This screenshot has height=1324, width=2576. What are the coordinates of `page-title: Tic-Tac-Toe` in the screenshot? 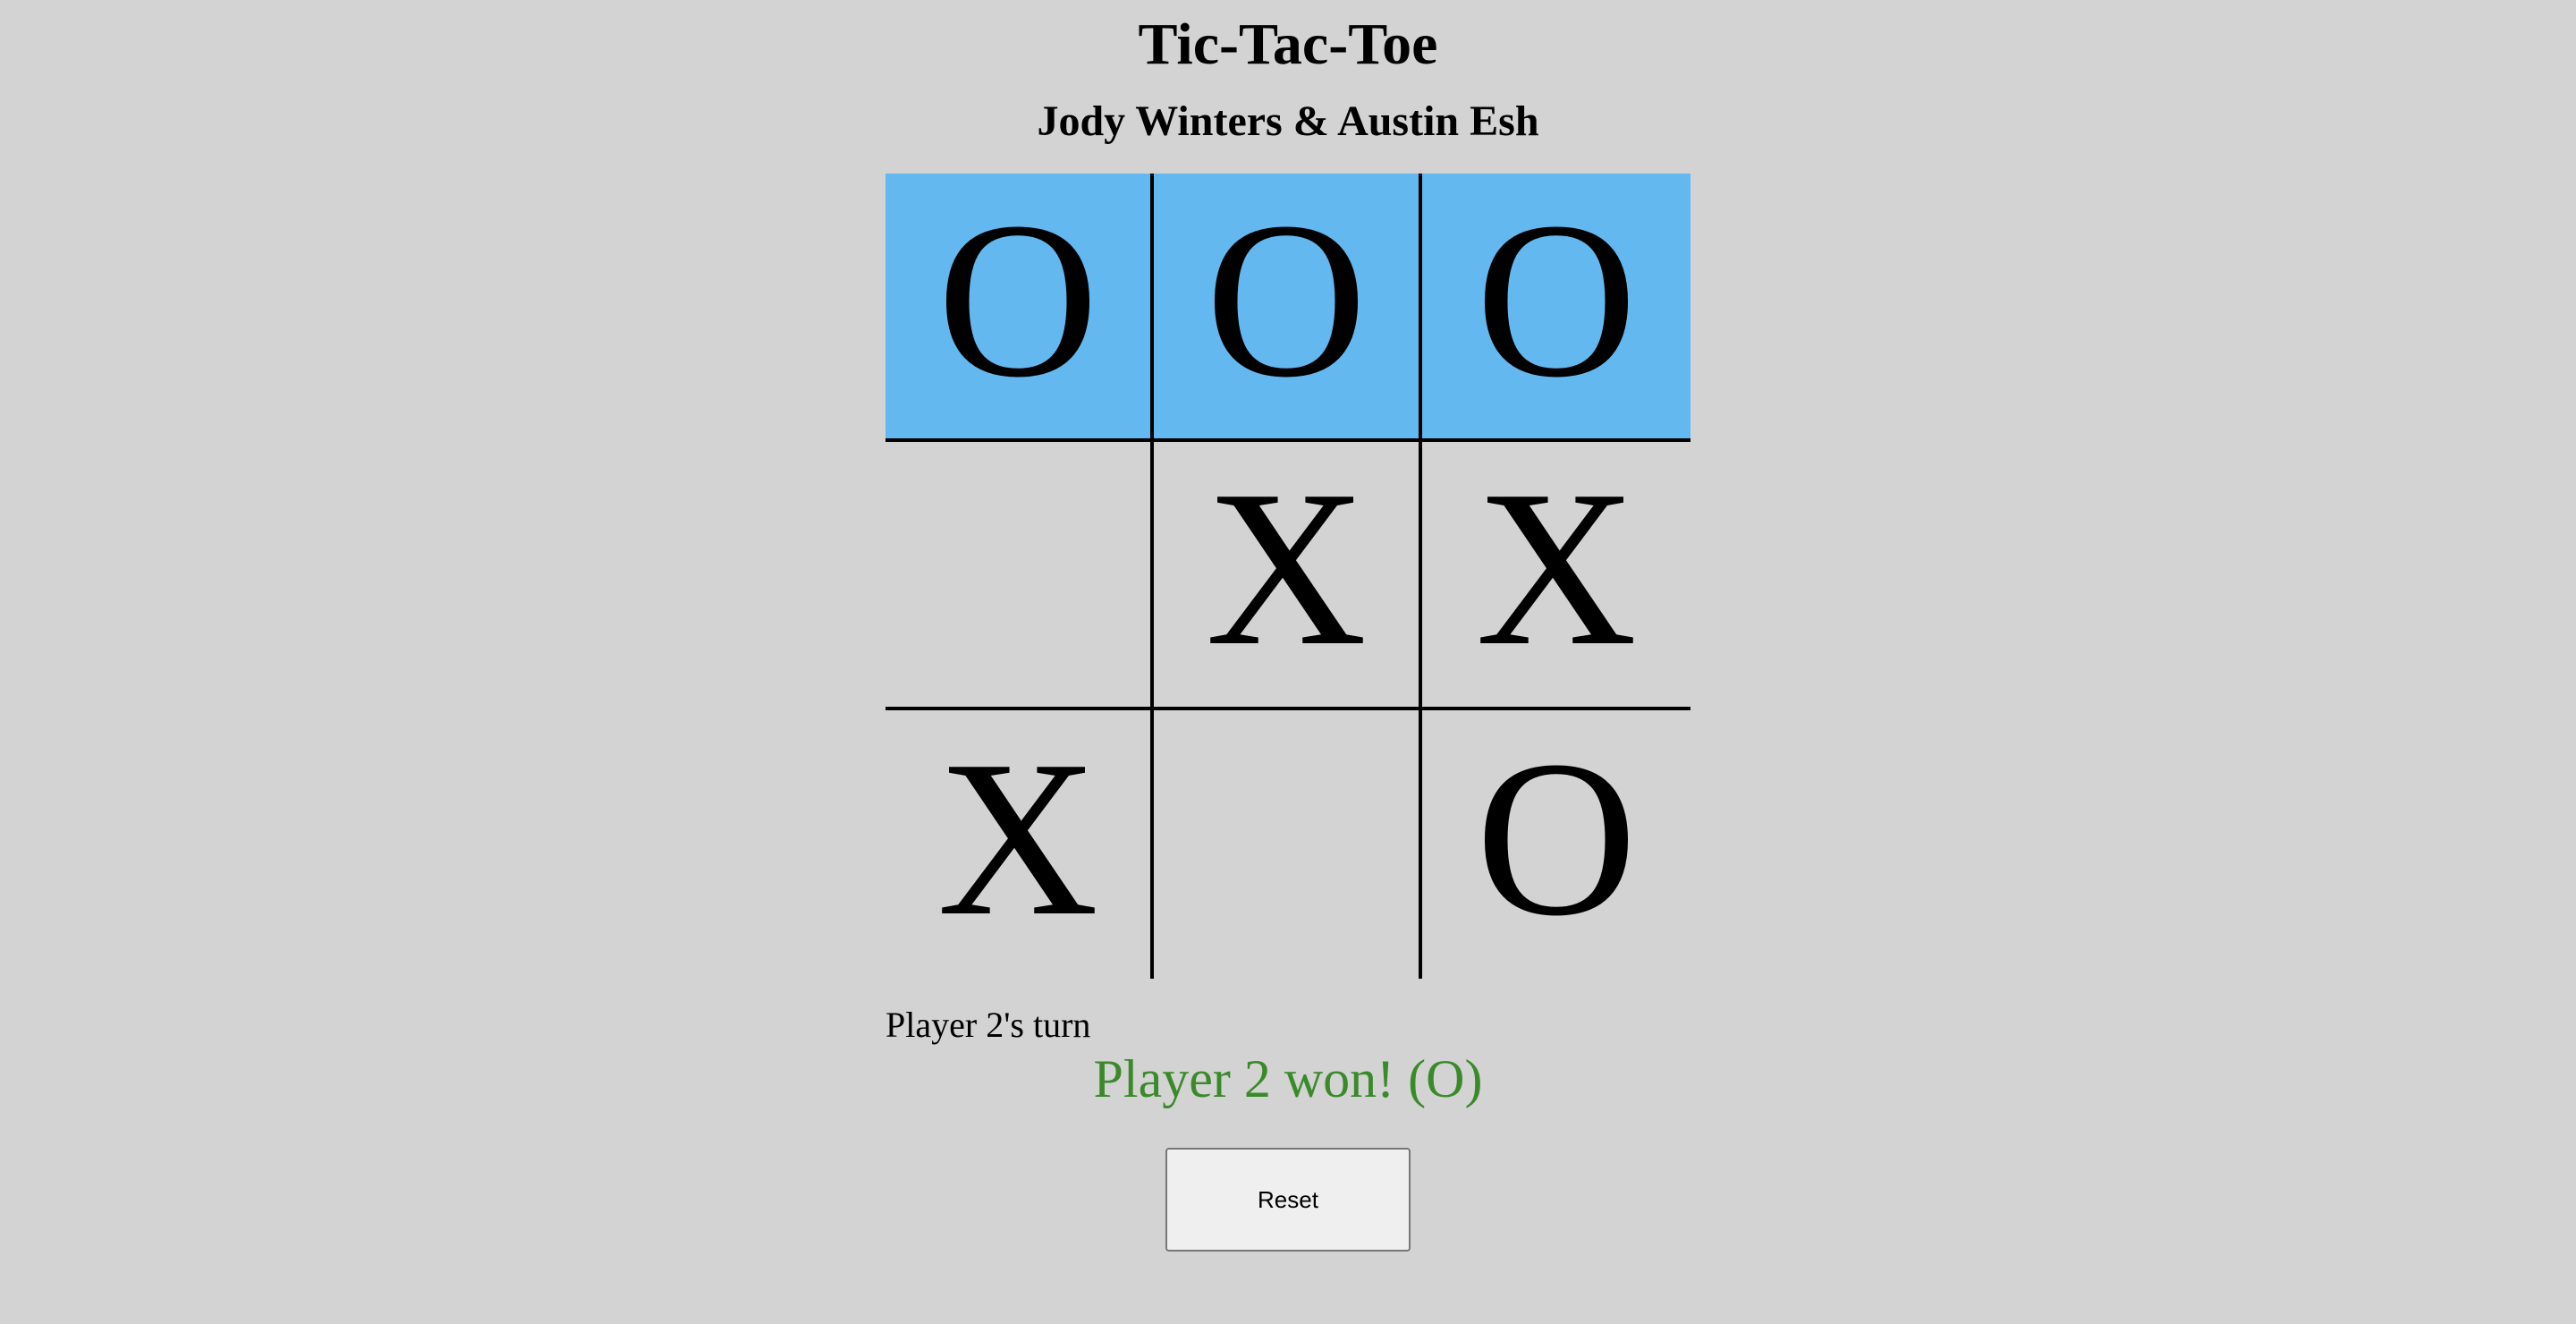 It's located at (1288, 44).